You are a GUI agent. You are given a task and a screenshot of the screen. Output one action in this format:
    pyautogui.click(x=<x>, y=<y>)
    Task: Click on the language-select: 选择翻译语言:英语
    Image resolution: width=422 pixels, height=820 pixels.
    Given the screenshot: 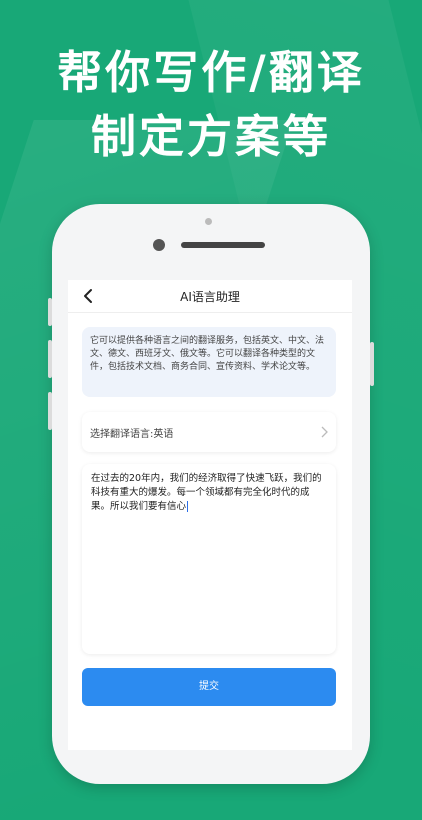 What is the action you would take?
    pyautogui.click(x=209, y=432)
    